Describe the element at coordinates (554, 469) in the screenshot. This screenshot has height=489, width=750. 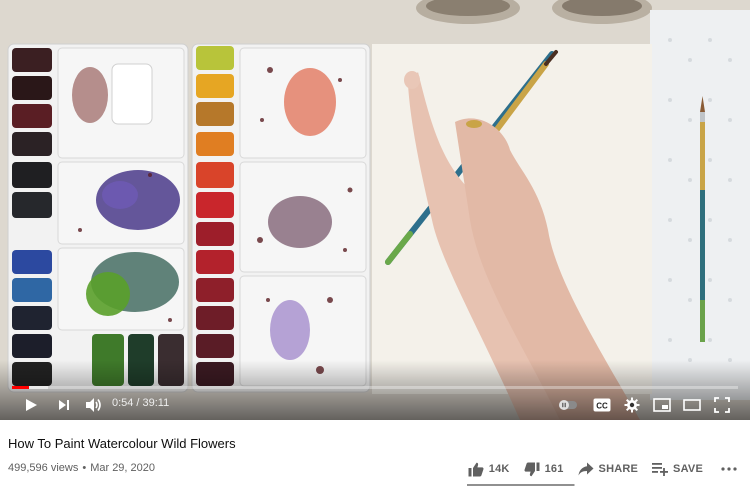
I see `dislike-count: 161` at that location.